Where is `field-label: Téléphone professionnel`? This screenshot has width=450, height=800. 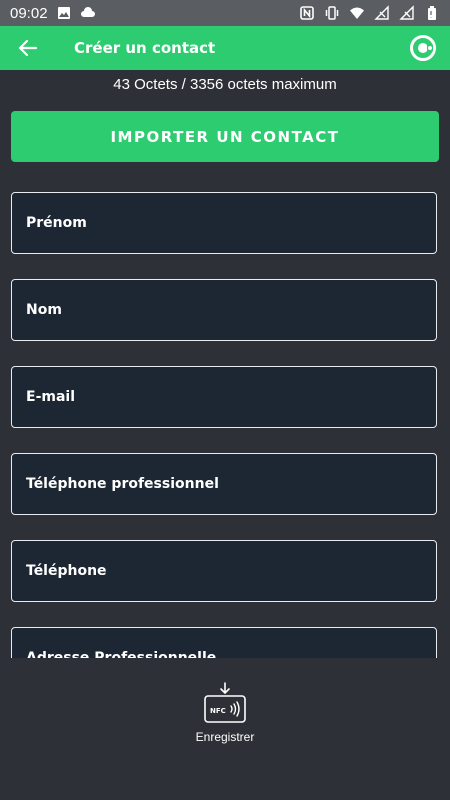
field-label: Téléphone professionnel is located at coordinates (122, 484).